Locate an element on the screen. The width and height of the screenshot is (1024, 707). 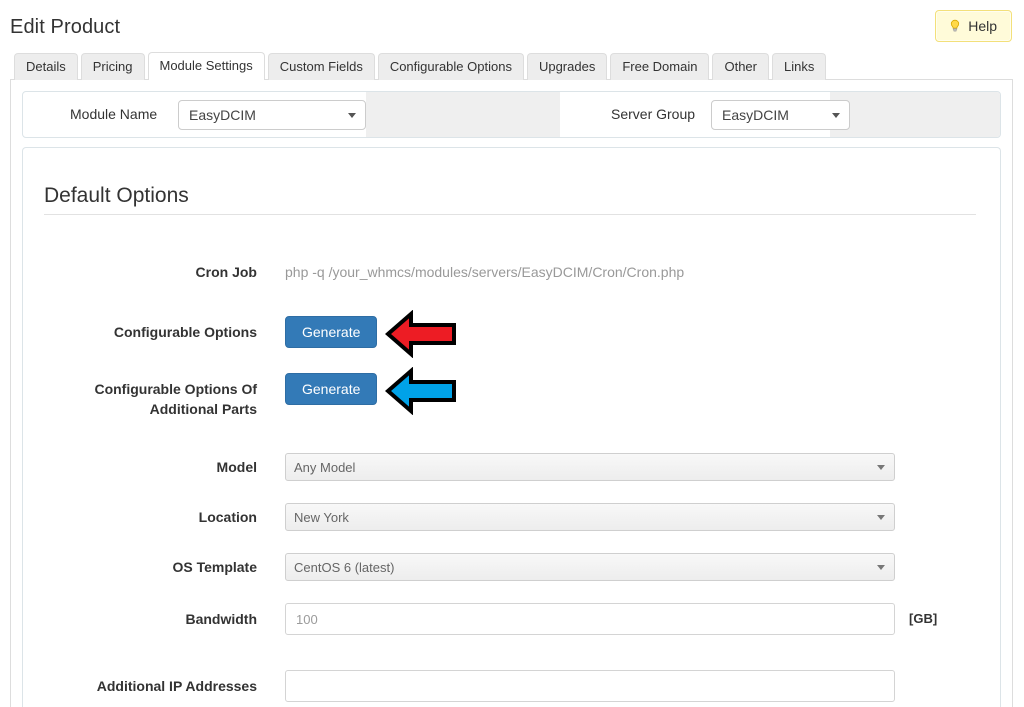
tab-label: Links is located at coordinates (799, 66).